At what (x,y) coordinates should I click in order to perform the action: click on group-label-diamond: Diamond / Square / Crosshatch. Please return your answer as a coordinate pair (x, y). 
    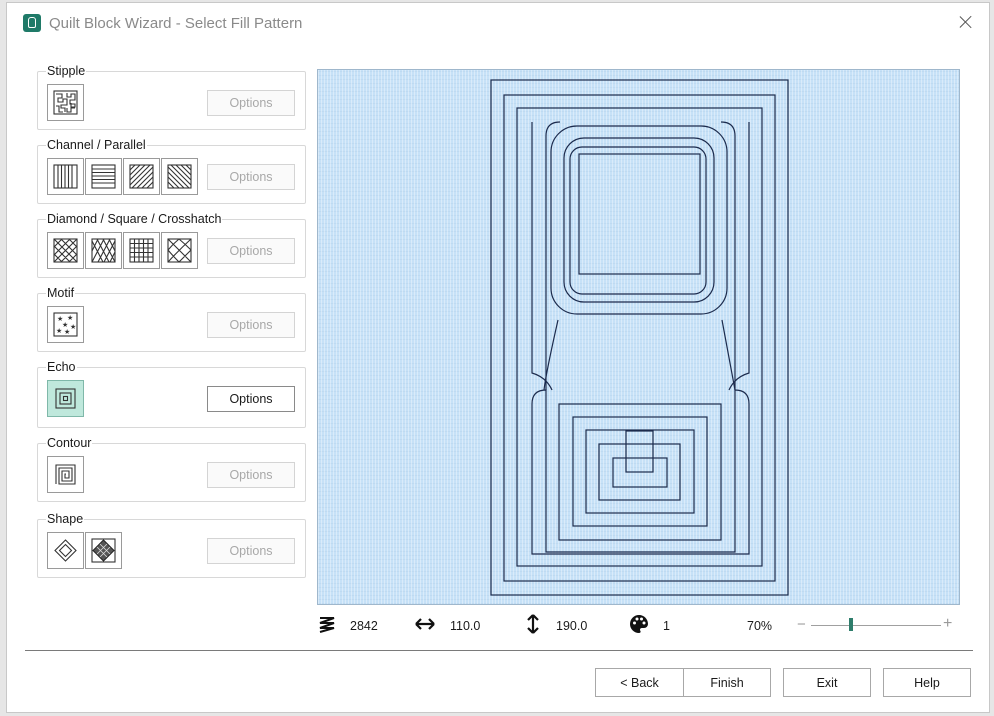
    Looking at the image, I should click on (134, 219).